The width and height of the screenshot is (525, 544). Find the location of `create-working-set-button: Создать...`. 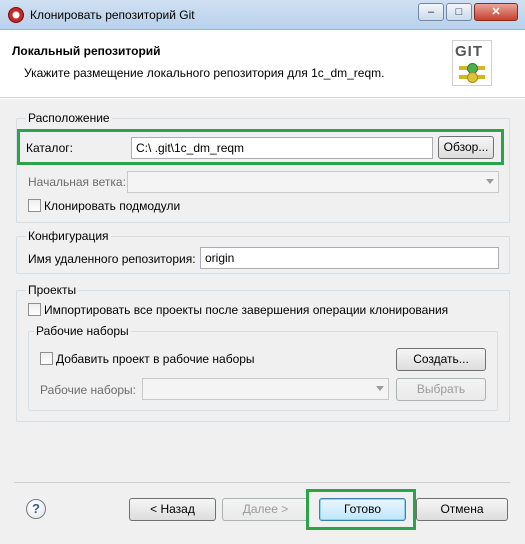

create-working-set-button: Создать... is located at coordinates (441, 359).